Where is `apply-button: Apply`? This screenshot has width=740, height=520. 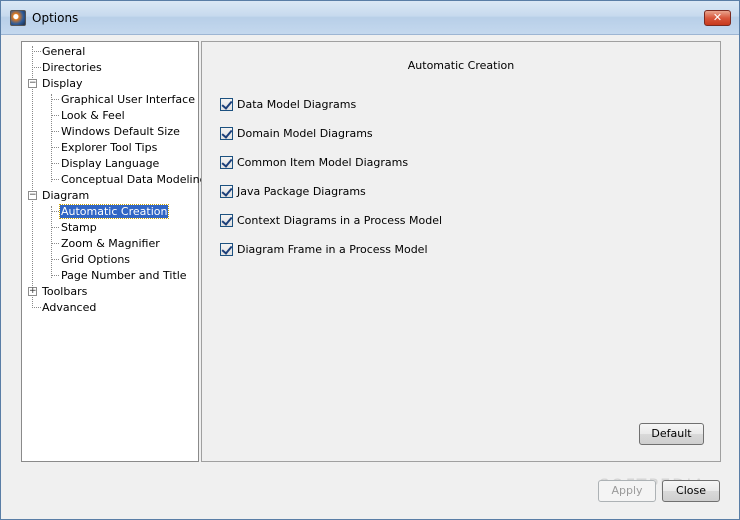
apply-button: Apply is located at coordinates (627, 491).